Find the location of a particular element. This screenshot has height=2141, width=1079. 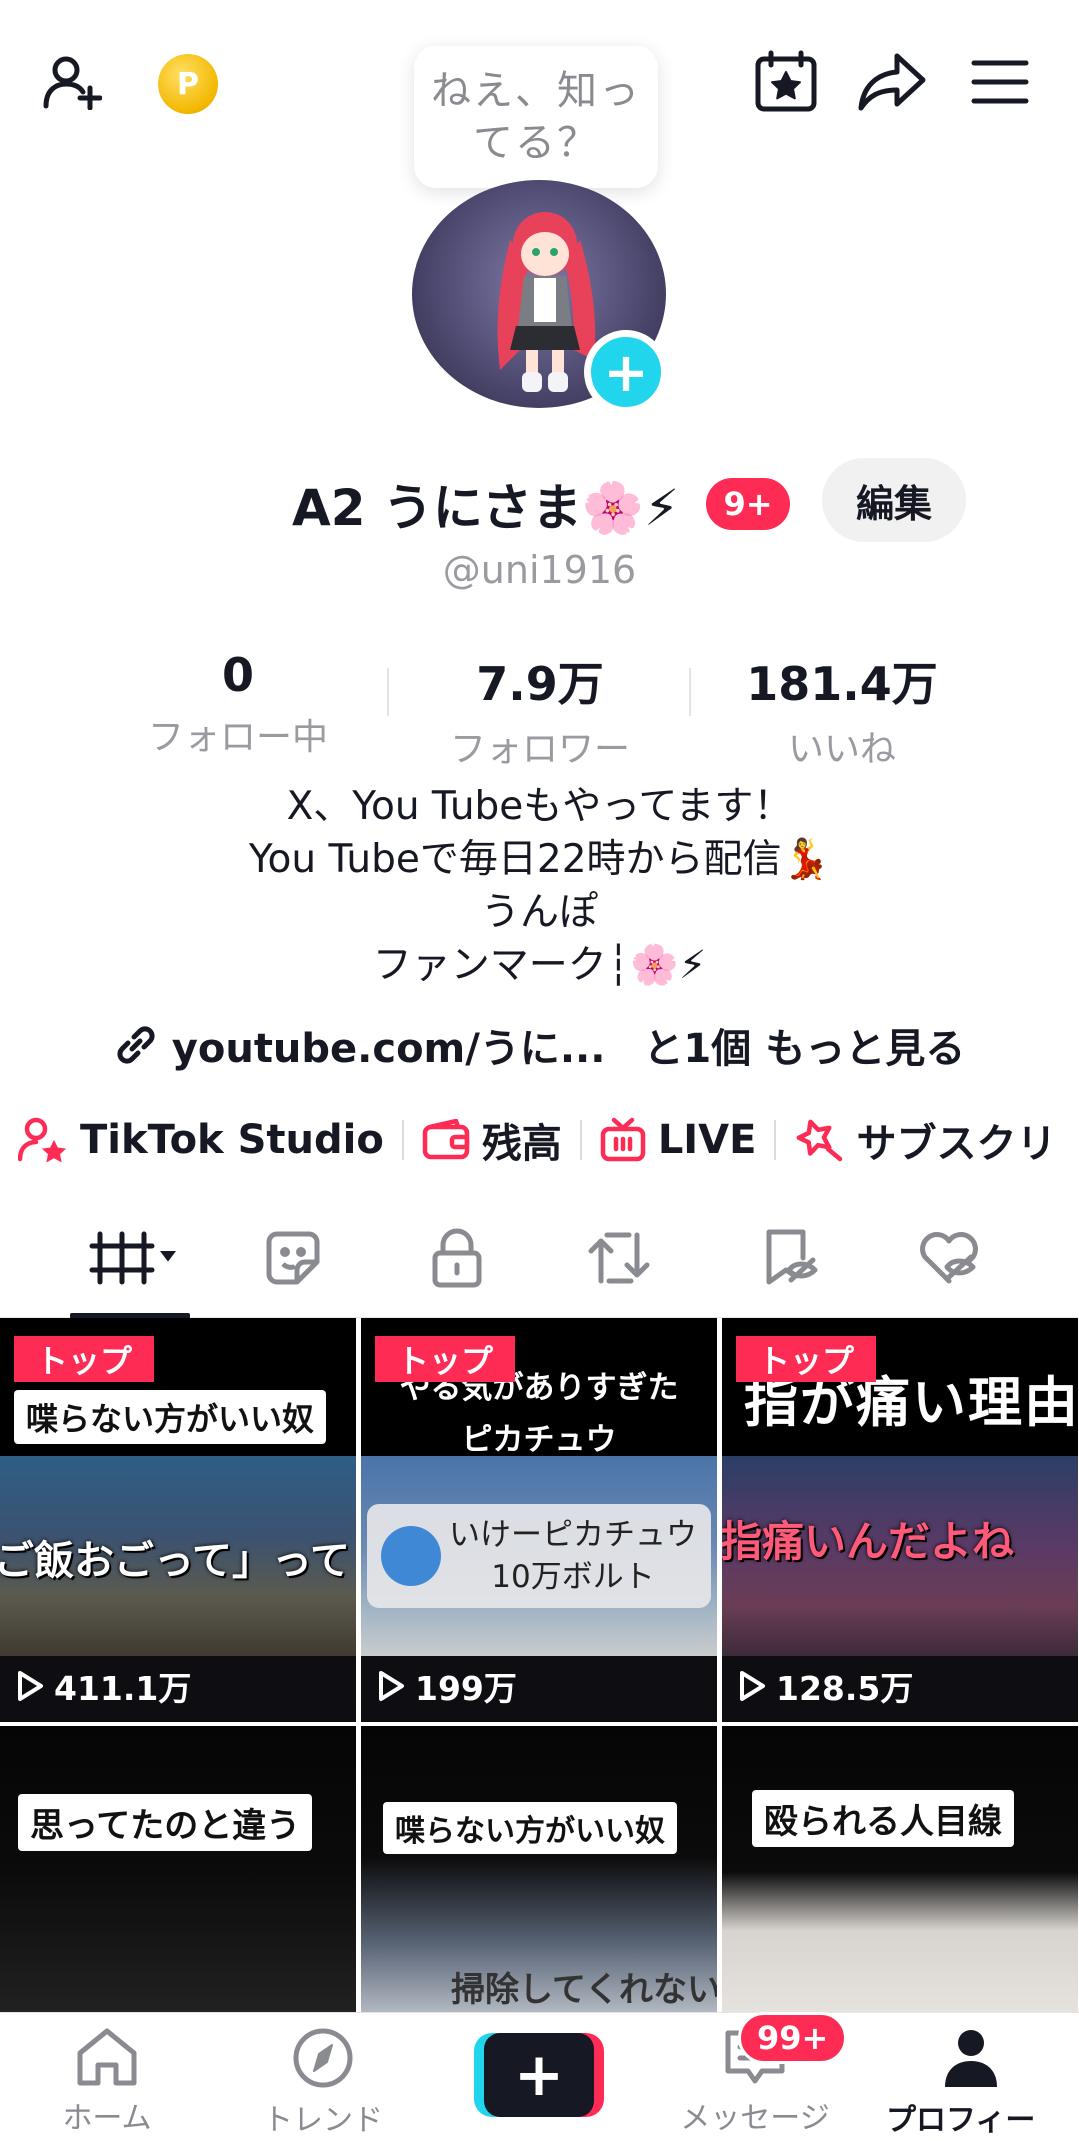

nav-home: ホーム is located at coordinates (107, 2082).